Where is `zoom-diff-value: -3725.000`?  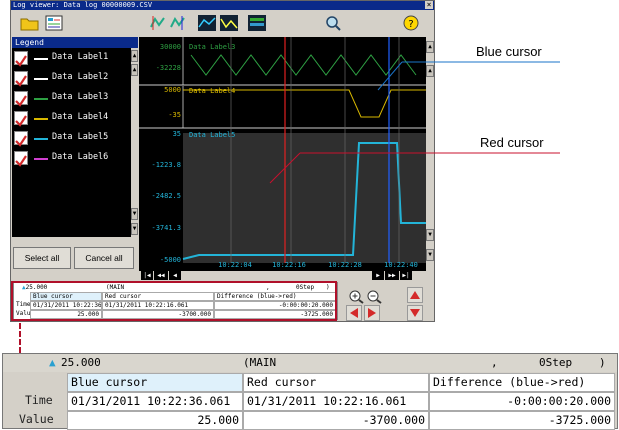
zoom-diff-value: -3725.000 is located at coordinates (522, 420).